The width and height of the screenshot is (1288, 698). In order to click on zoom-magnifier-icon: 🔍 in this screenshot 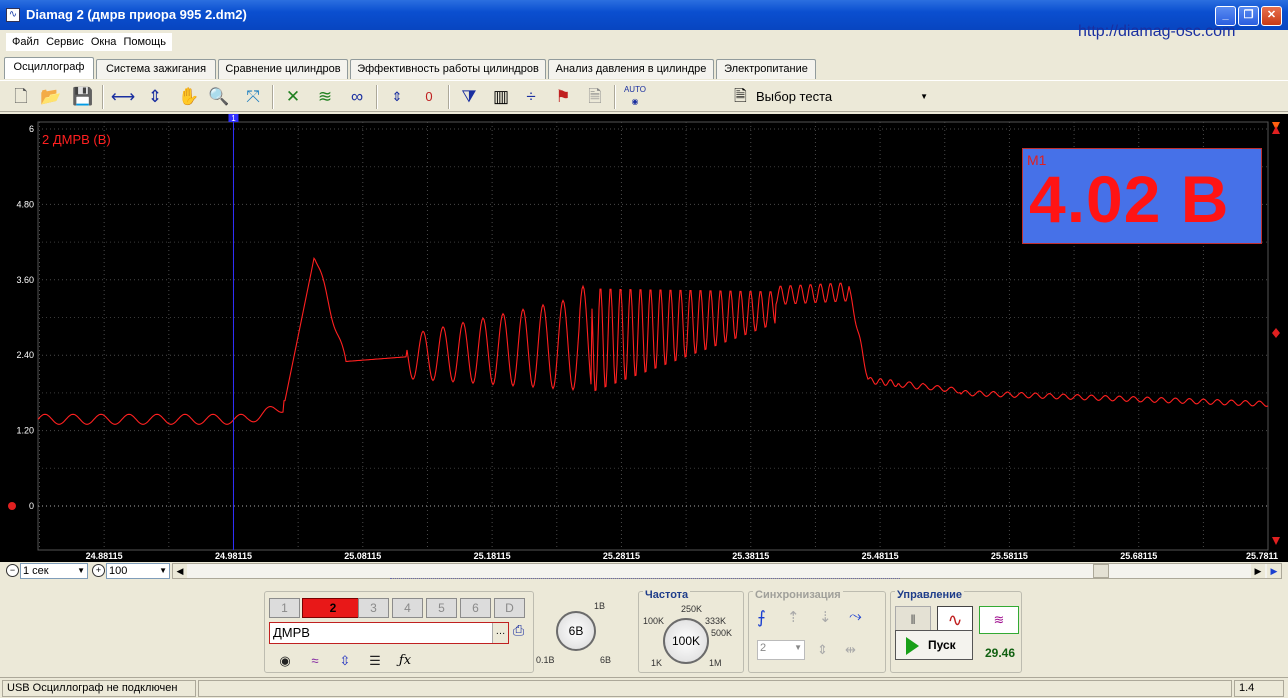, I will do `click(219, 97)`.